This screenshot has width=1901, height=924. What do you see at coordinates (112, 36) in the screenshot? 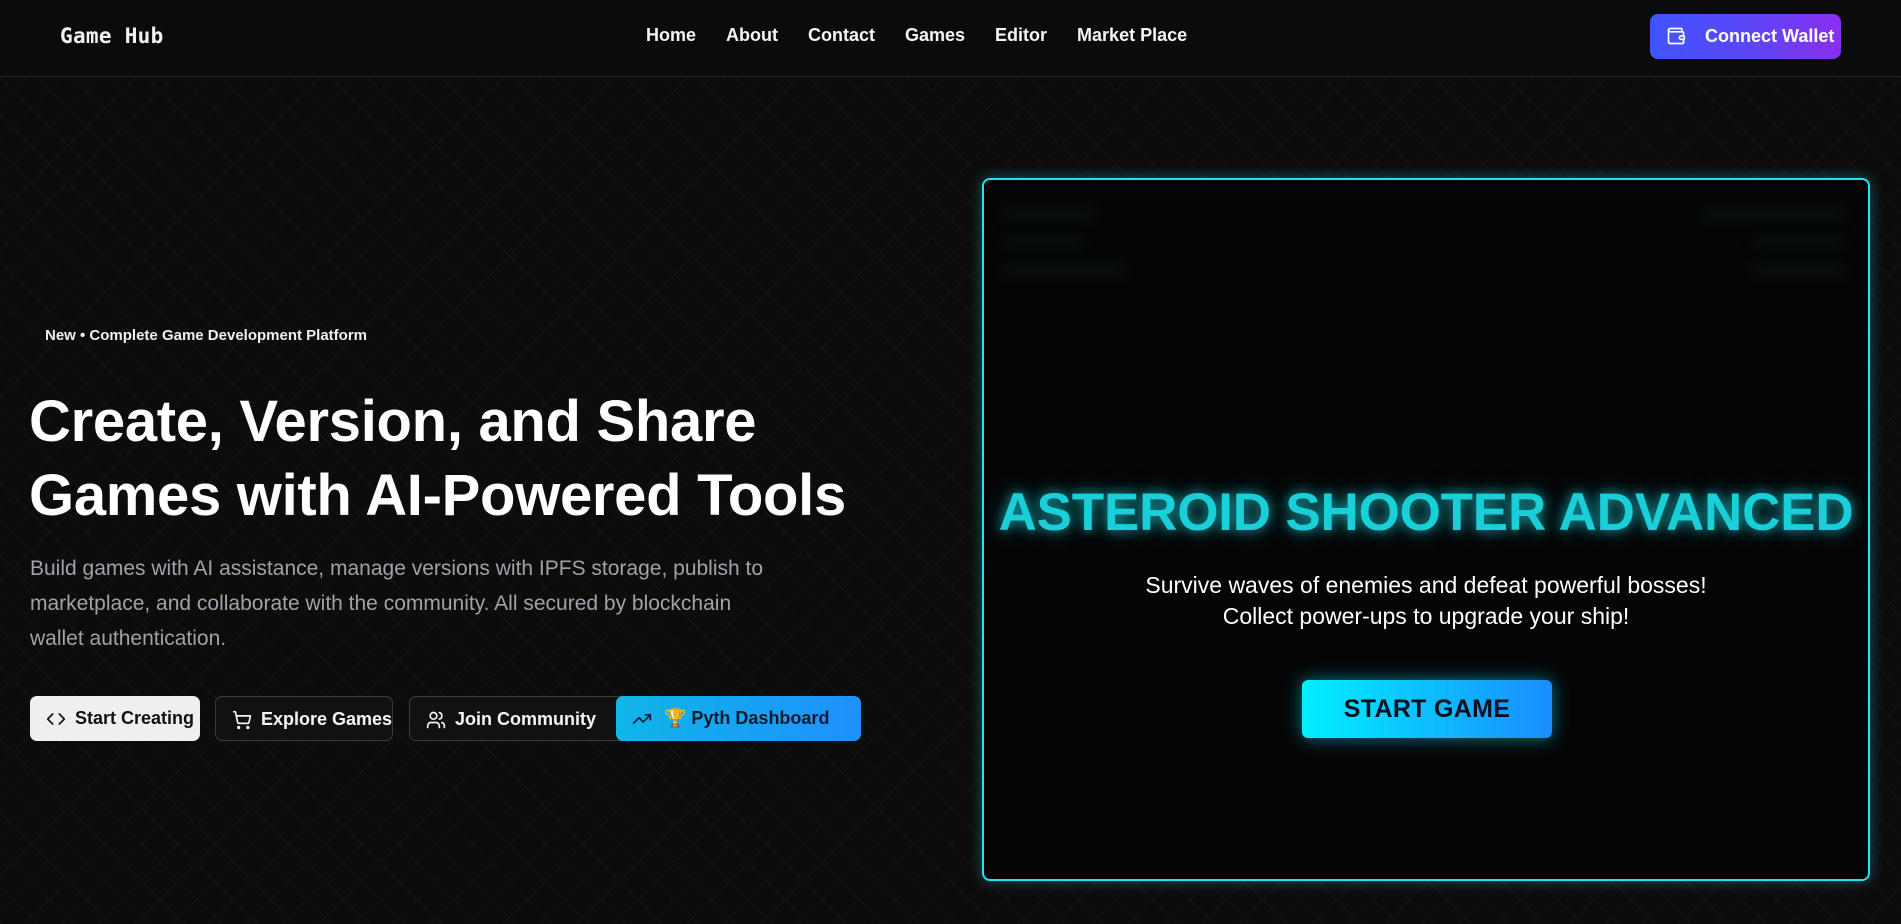
I see `site-logo: Game Hub` at bounding box center [112, 36].